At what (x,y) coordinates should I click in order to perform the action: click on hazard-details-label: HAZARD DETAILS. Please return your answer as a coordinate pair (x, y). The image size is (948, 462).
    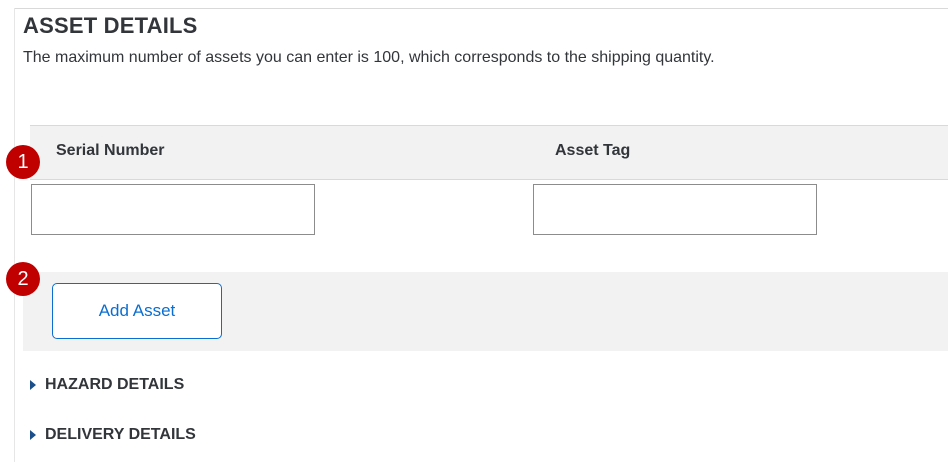
    Looking at the image, I should click on (115, 384).